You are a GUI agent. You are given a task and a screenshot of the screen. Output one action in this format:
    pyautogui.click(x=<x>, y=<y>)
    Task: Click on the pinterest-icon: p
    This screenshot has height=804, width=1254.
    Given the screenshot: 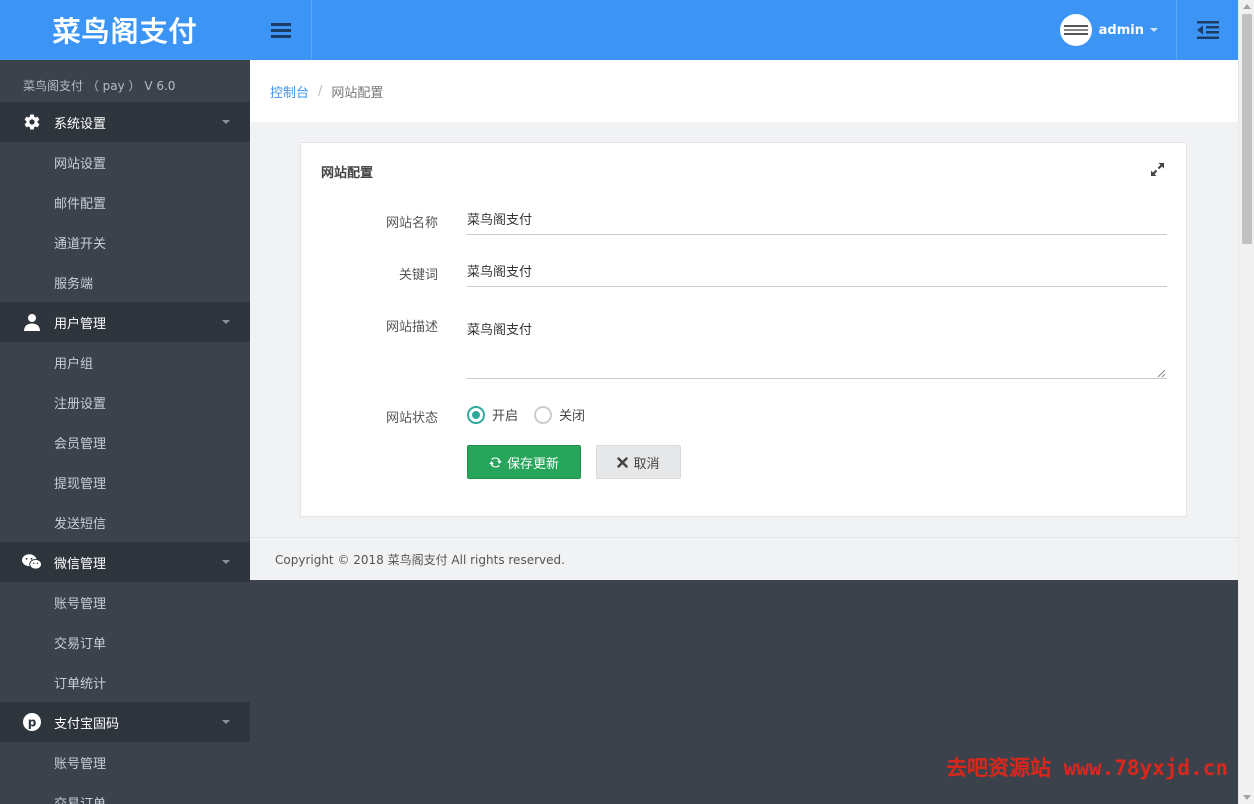 What is the action you would take?
    pyautogui.click(x=32, y=722)
    